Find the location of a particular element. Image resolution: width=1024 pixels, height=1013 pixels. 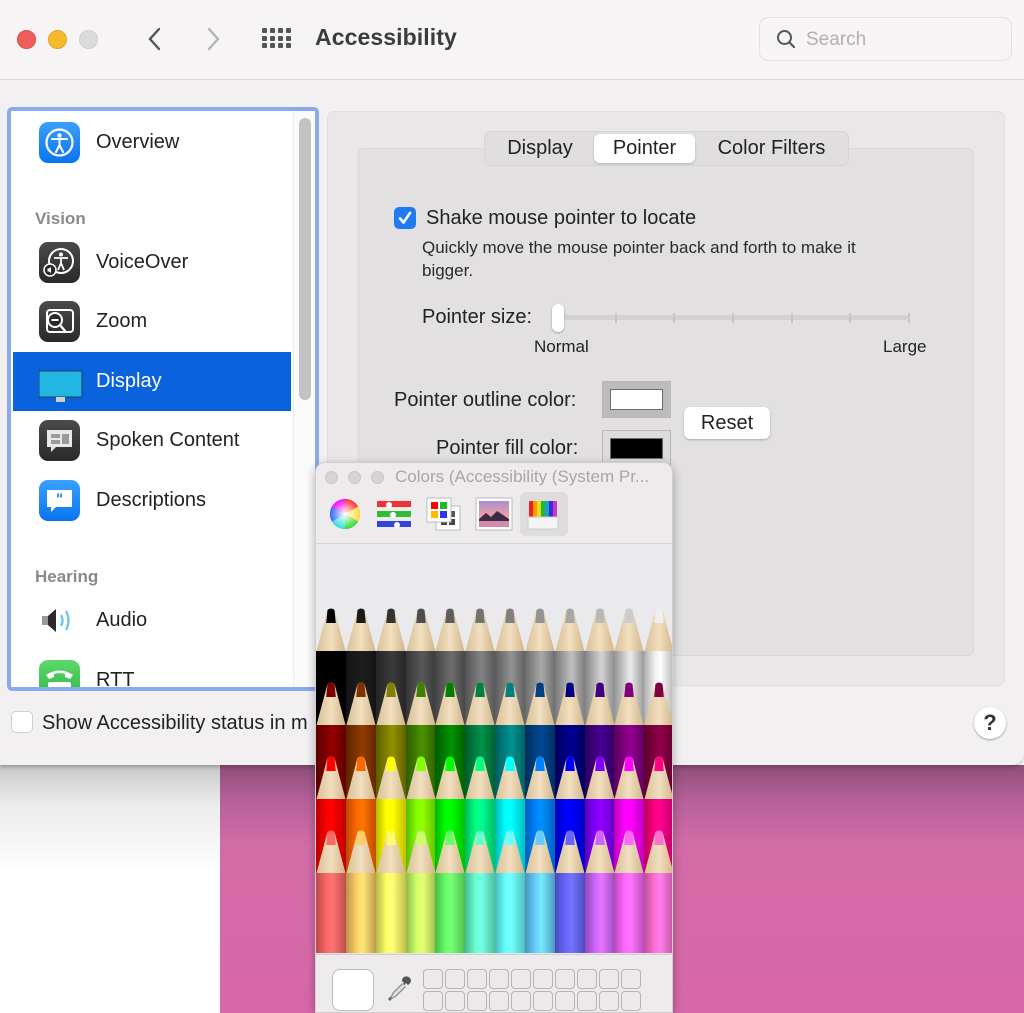

color-palettes-icon is located at coordinates (443, 514).